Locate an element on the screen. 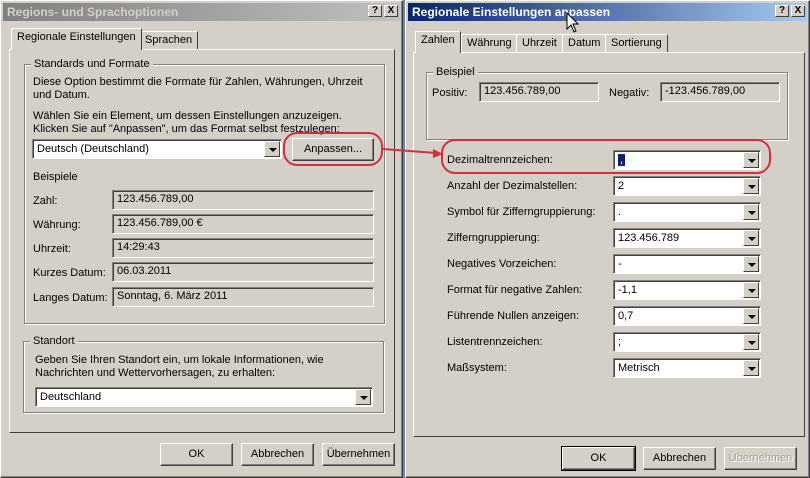  annotation-arrow is located at coordinates (412, 153).